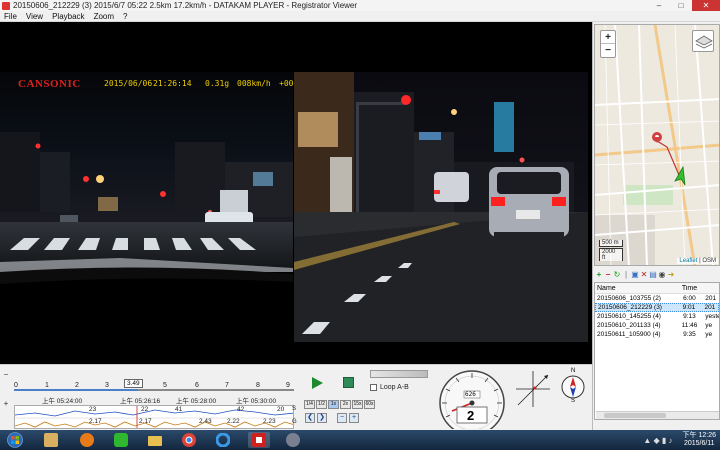 The width and height of the screenshot is (720, 450). I want to click on timeline-cursor-value: 3.49, so click(133, 383).